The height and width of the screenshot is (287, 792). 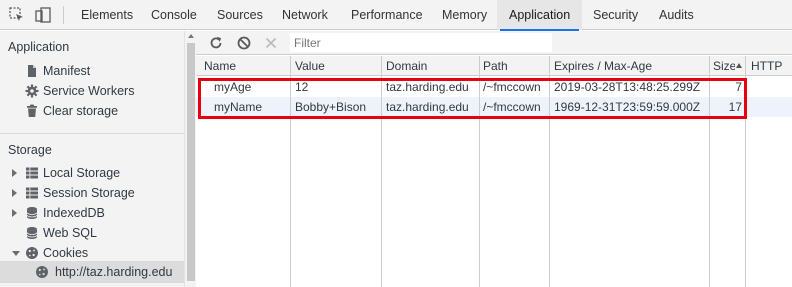 What do you see at coordinates (627, 87) in the screenshot?
I see `cookie-expires-cell: 2019-03-28T13:48:25.299Z` at bounding box center [627, 87].